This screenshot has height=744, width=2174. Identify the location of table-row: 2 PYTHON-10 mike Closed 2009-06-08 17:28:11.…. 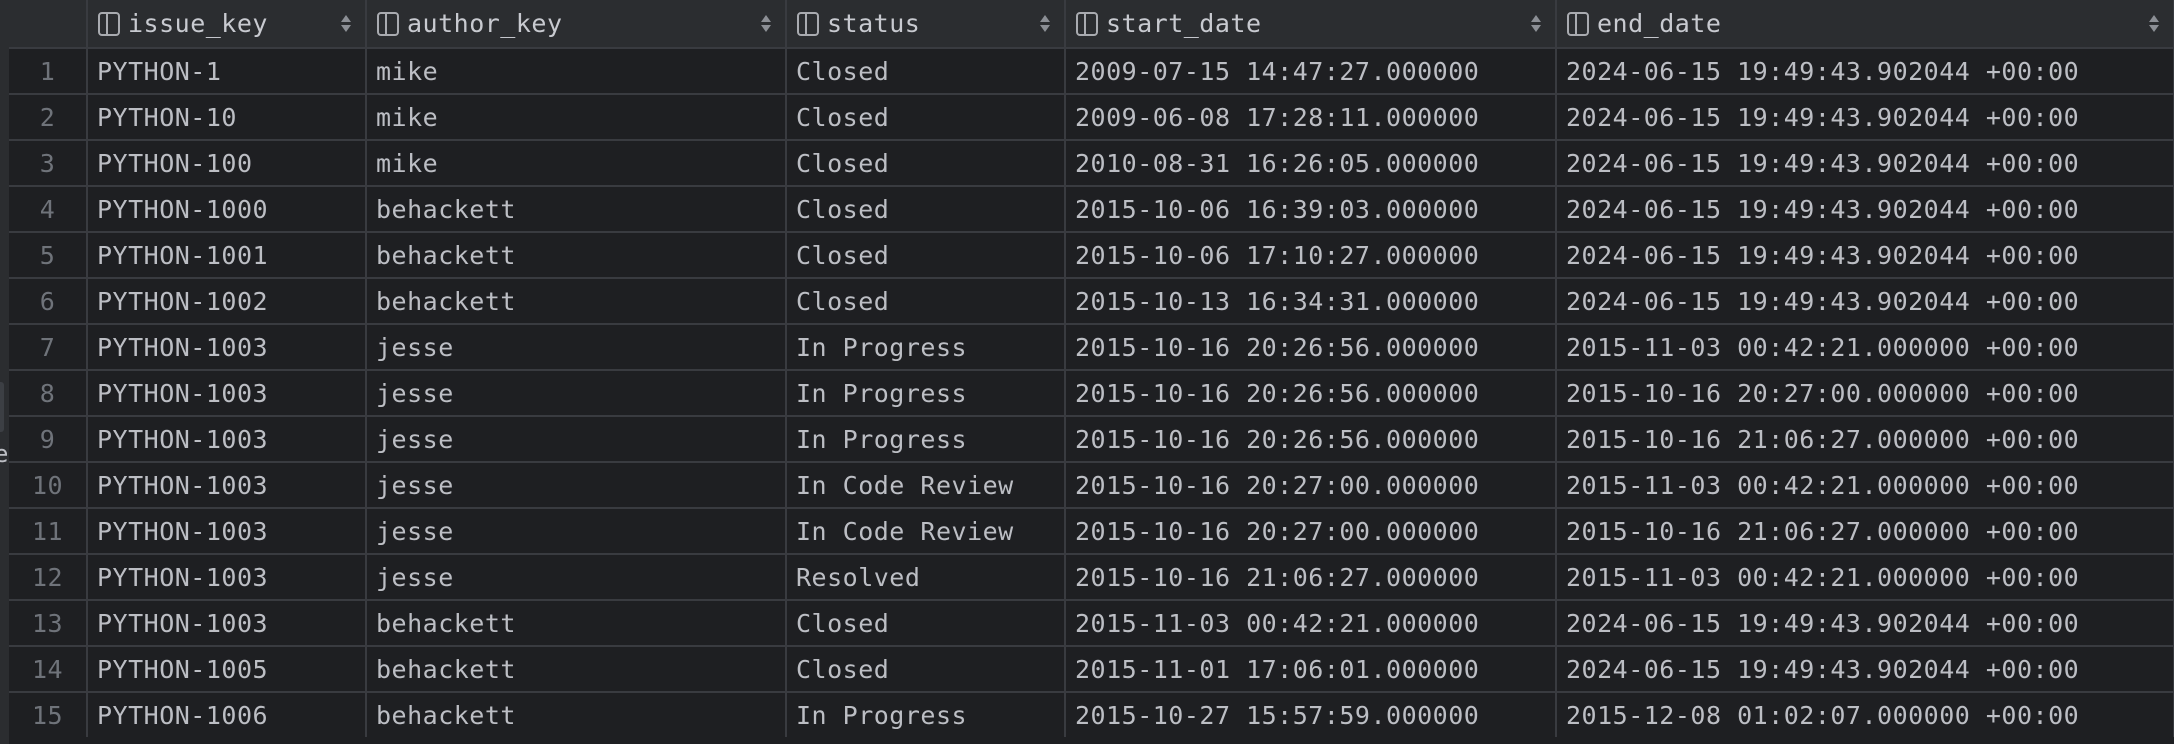
(1091, 117).